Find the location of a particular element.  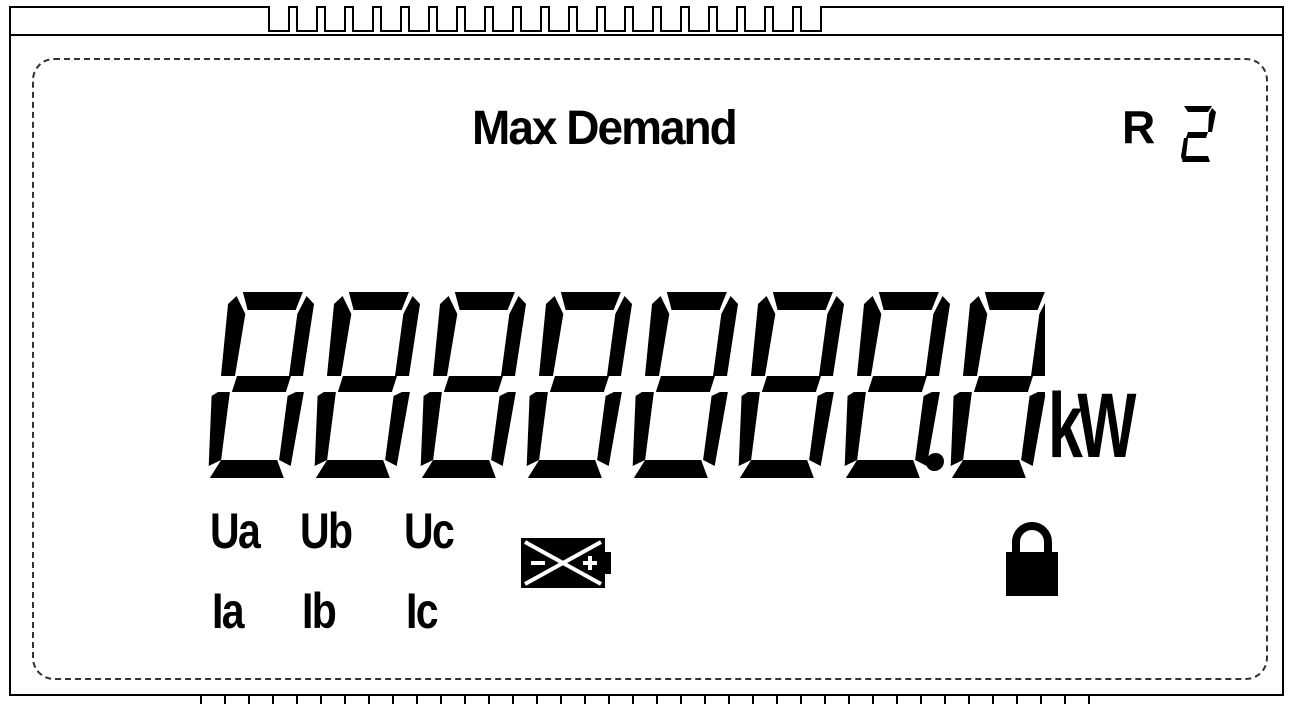

segment-b is located at coordinates (1212, 120).